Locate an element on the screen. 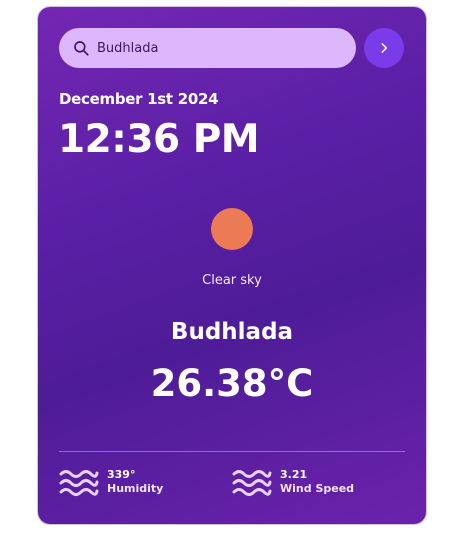 This screenshot has height=535, width=467. search-submit-button is located at coordinates (384, 48).